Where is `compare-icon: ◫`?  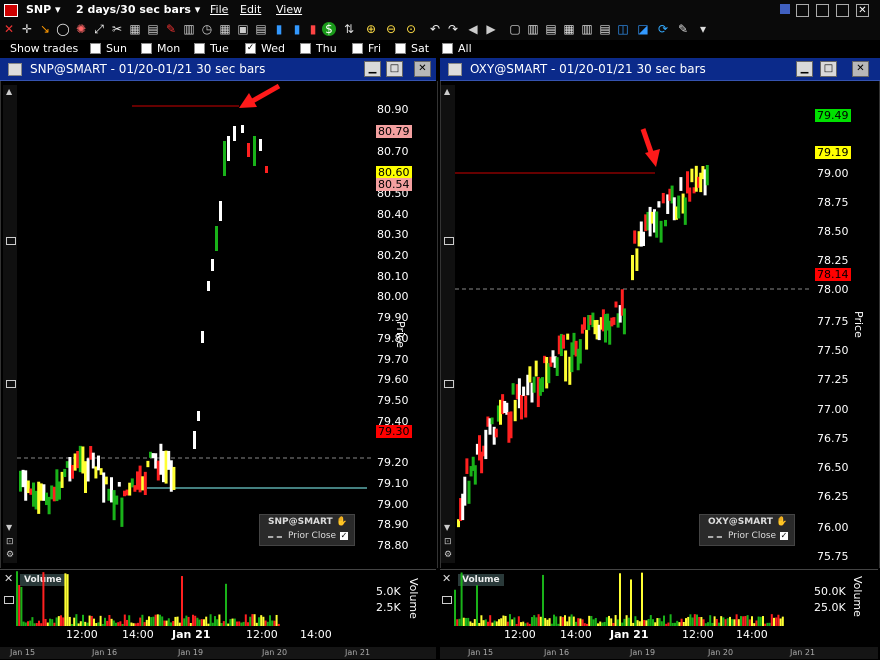
compare-icon: ◫ is located at coordinates (623, 29).